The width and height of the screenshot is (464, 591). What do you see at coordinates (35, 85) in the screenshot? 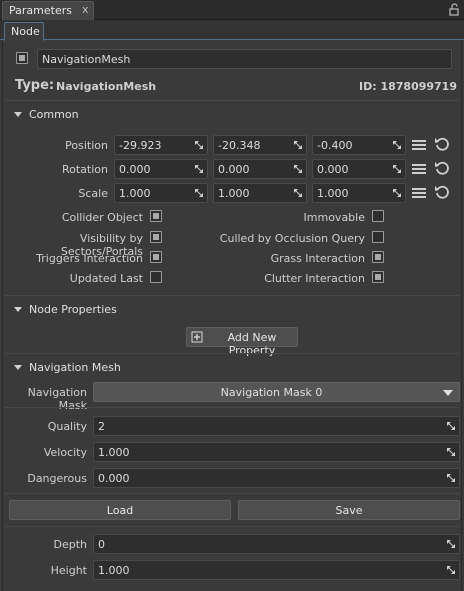
I see `type-label: Type:` at bounding box center [35, 85].